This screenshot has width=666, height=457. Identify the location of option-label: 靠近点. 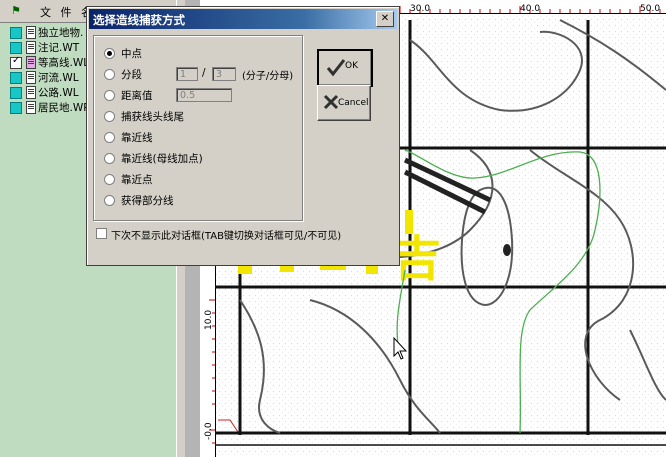
(137, 180).